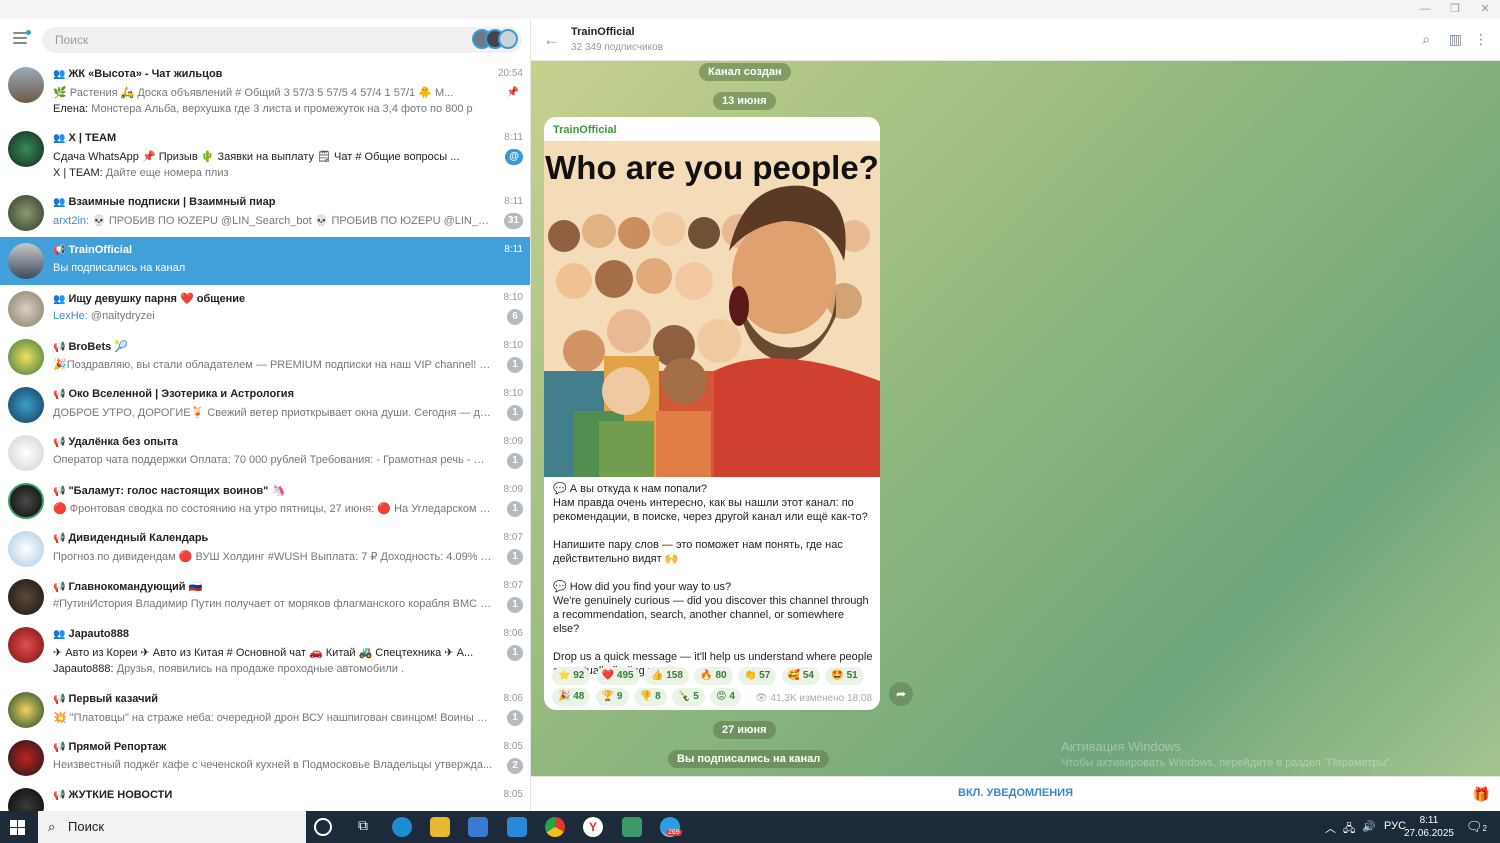 Image resolution: width=1500 pixels, height=843 pixels. Describe the element at coordinates (508, 39) in the screenshot. I see `story-avatar` at that location.